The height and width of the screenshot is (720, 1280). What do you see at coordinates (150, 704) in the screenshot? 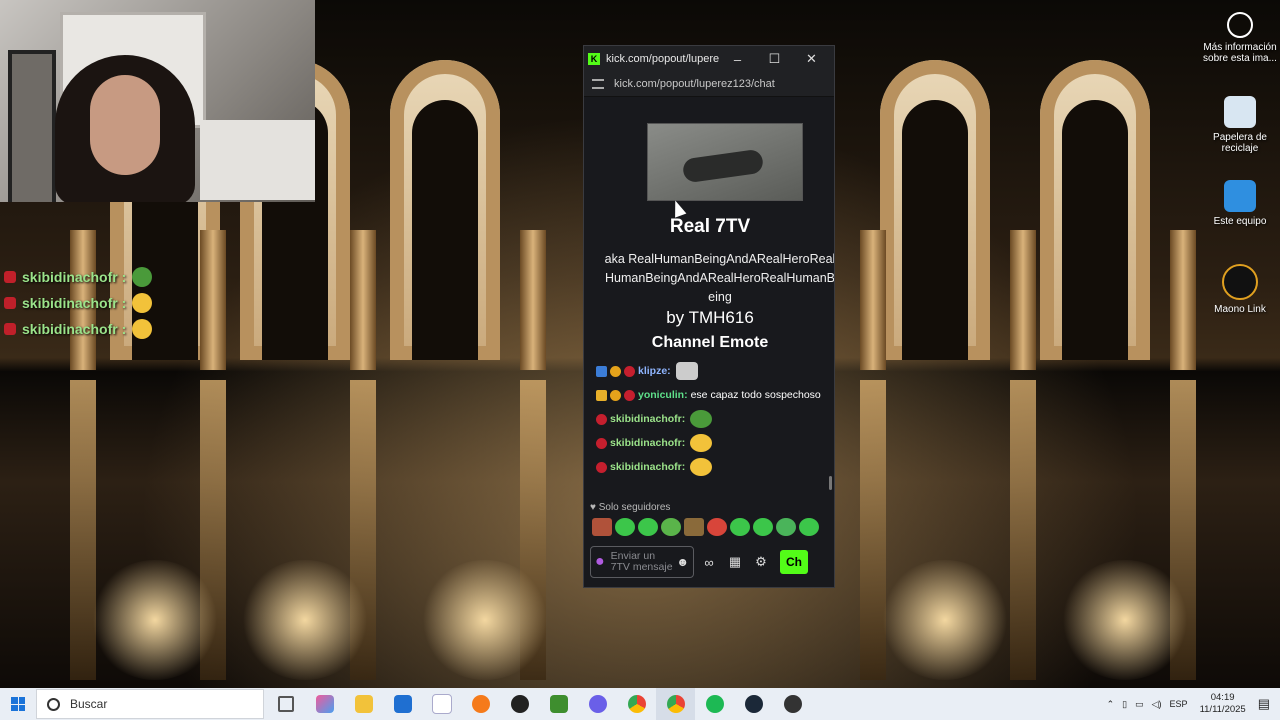
I see `taskbar-search: Buscar` at bounding box center [150, 704].